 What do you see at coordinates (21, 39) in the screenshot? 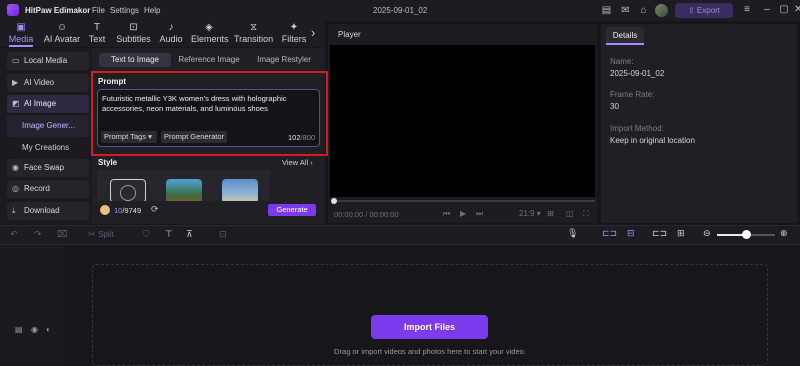
I see `tool-label: Media` at bounding box center [21, 39].